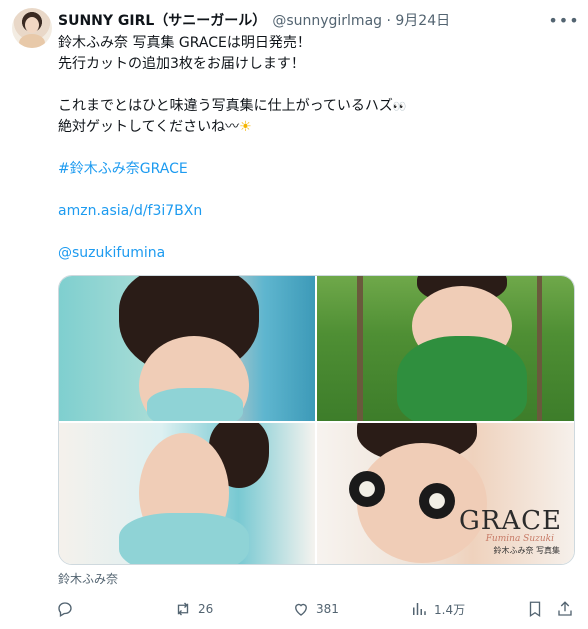  I want to click on hashtag-link: #鈴木ふみ奈GRACE, so click(313, 169).